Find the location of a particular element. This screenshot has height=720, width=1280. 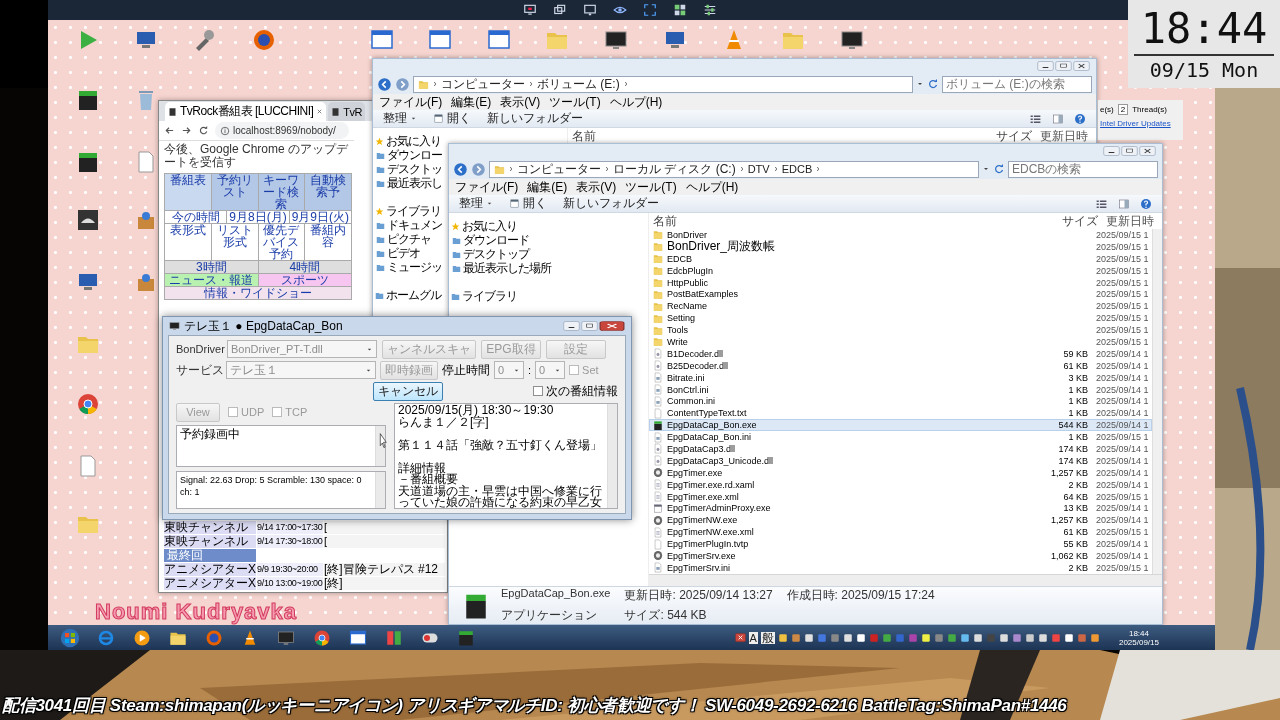

schedule-link: 3時間 is located at coordinates (211, 267).